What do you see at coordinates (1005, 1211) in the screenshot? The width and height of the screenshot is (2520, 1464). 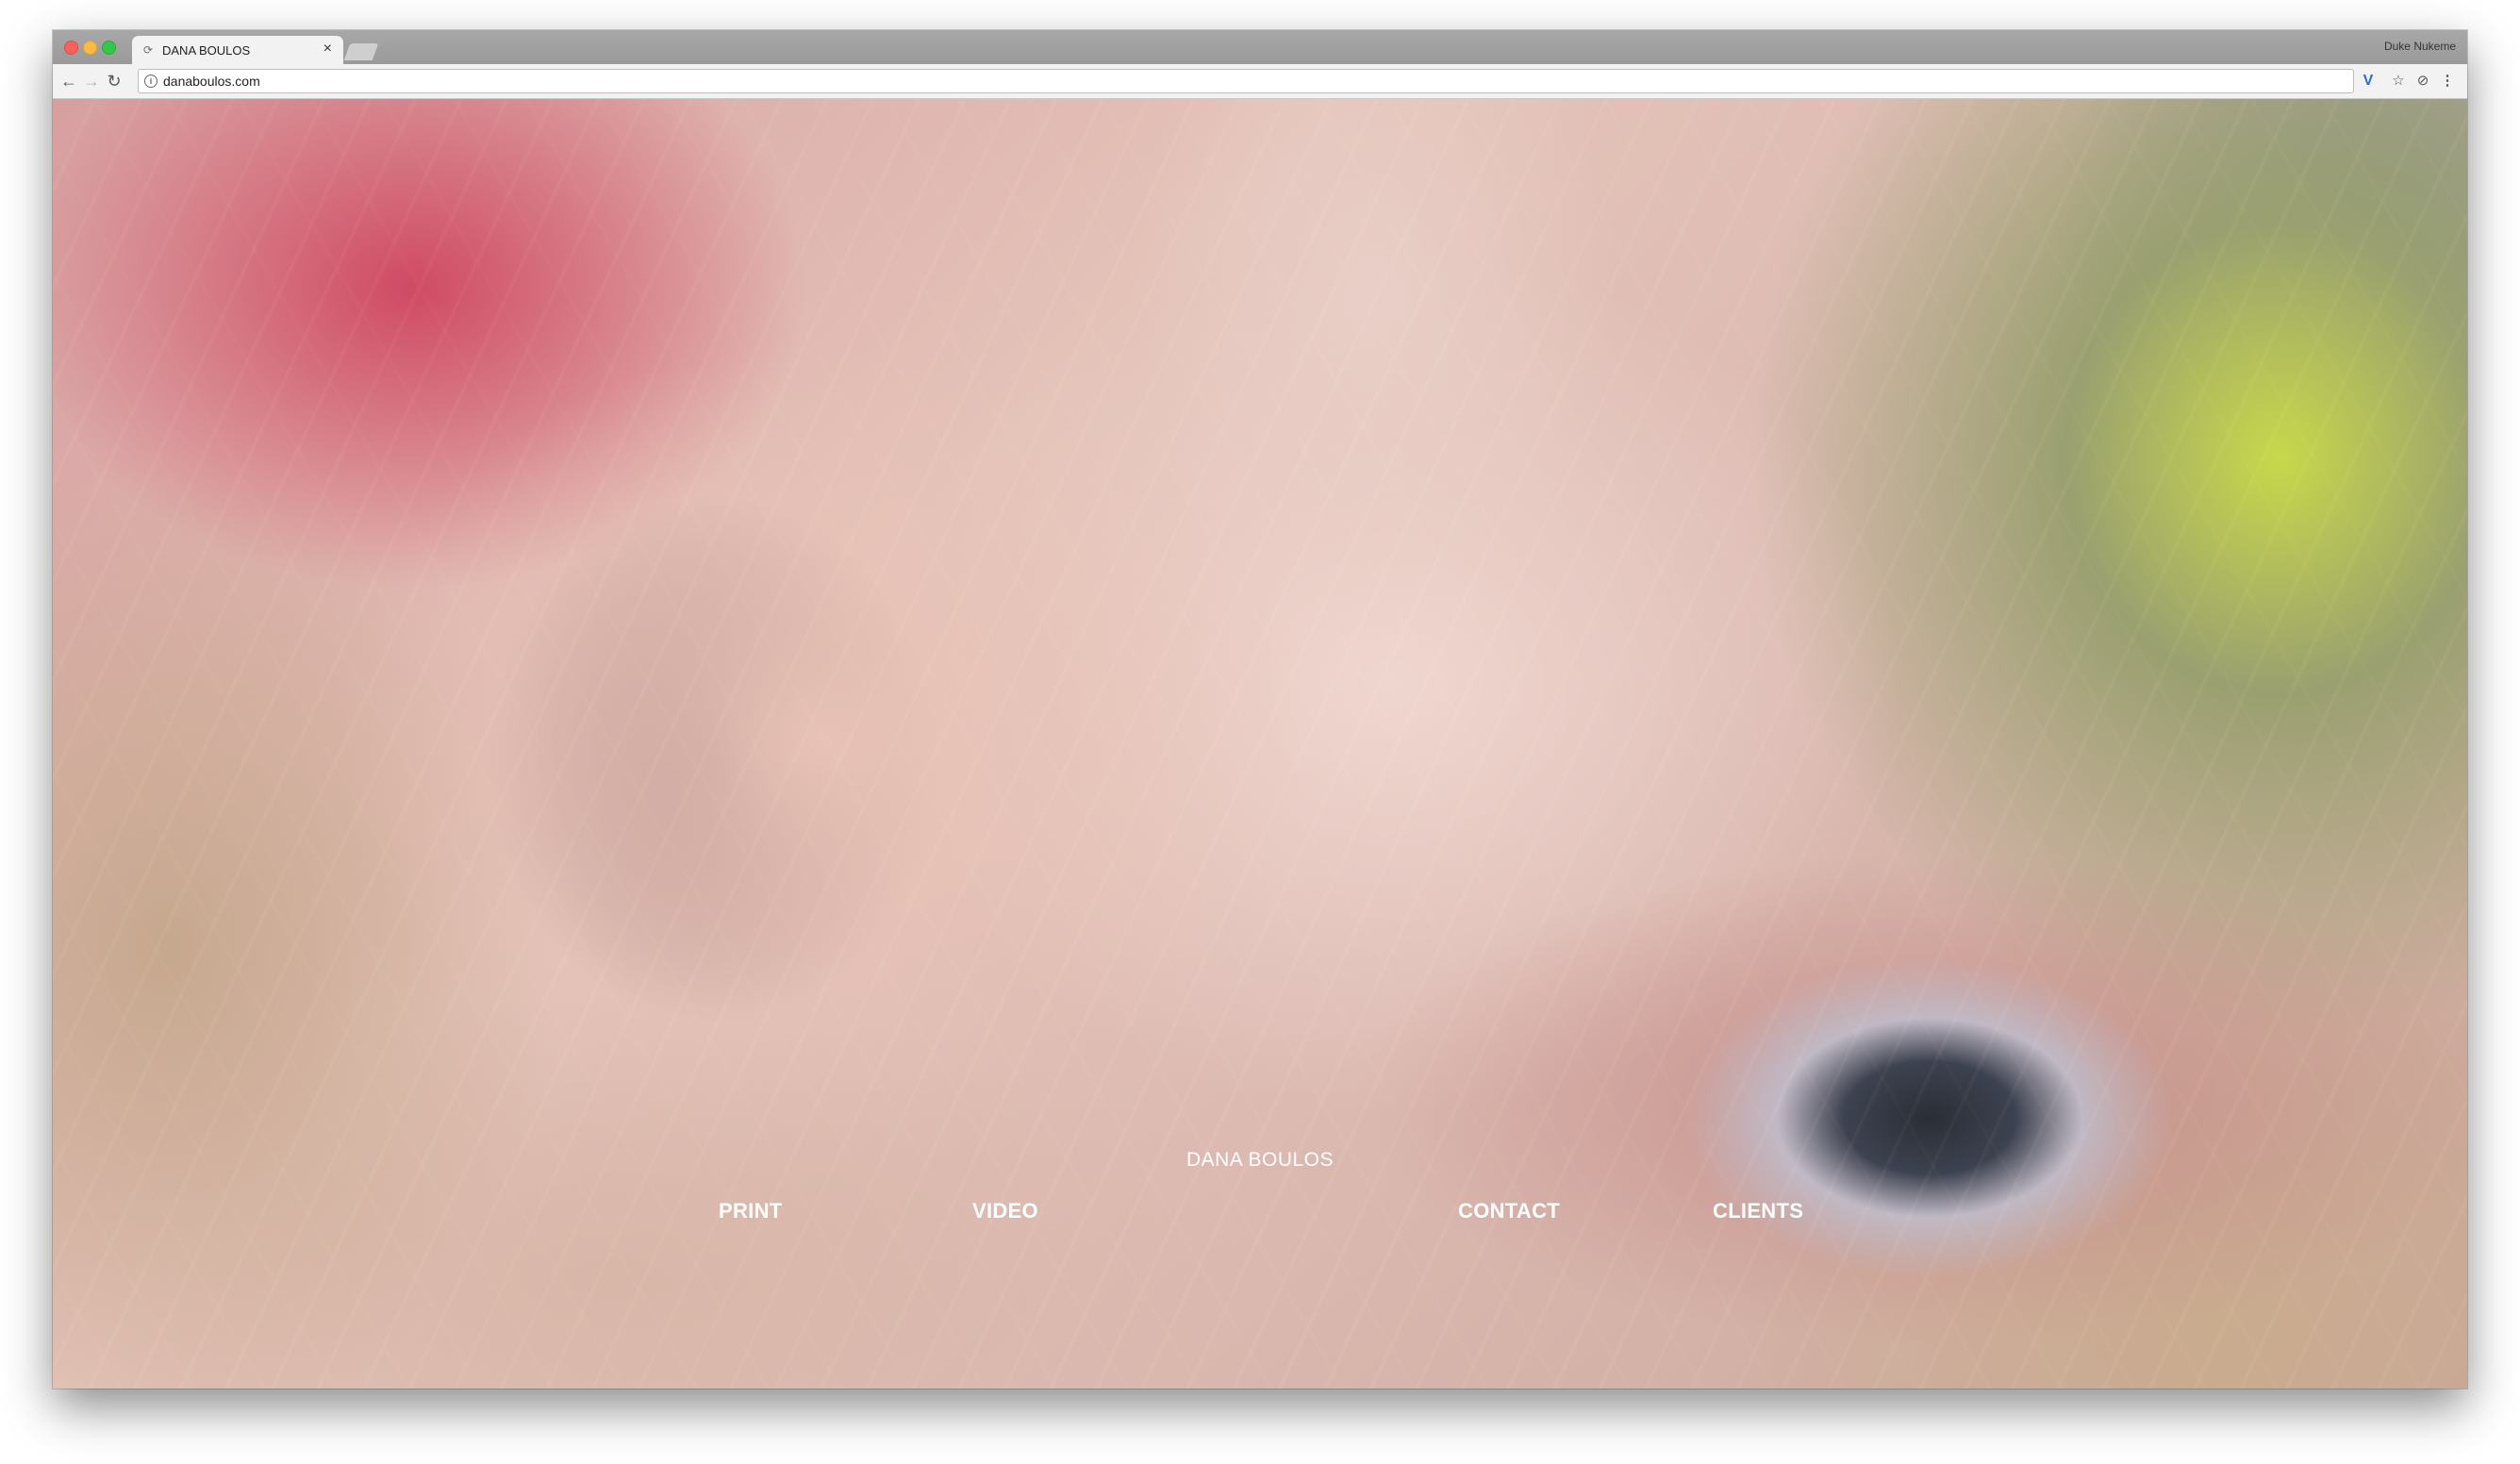 I see `nav-link-video: VIDEO` at bounding box center [1005, 1211].